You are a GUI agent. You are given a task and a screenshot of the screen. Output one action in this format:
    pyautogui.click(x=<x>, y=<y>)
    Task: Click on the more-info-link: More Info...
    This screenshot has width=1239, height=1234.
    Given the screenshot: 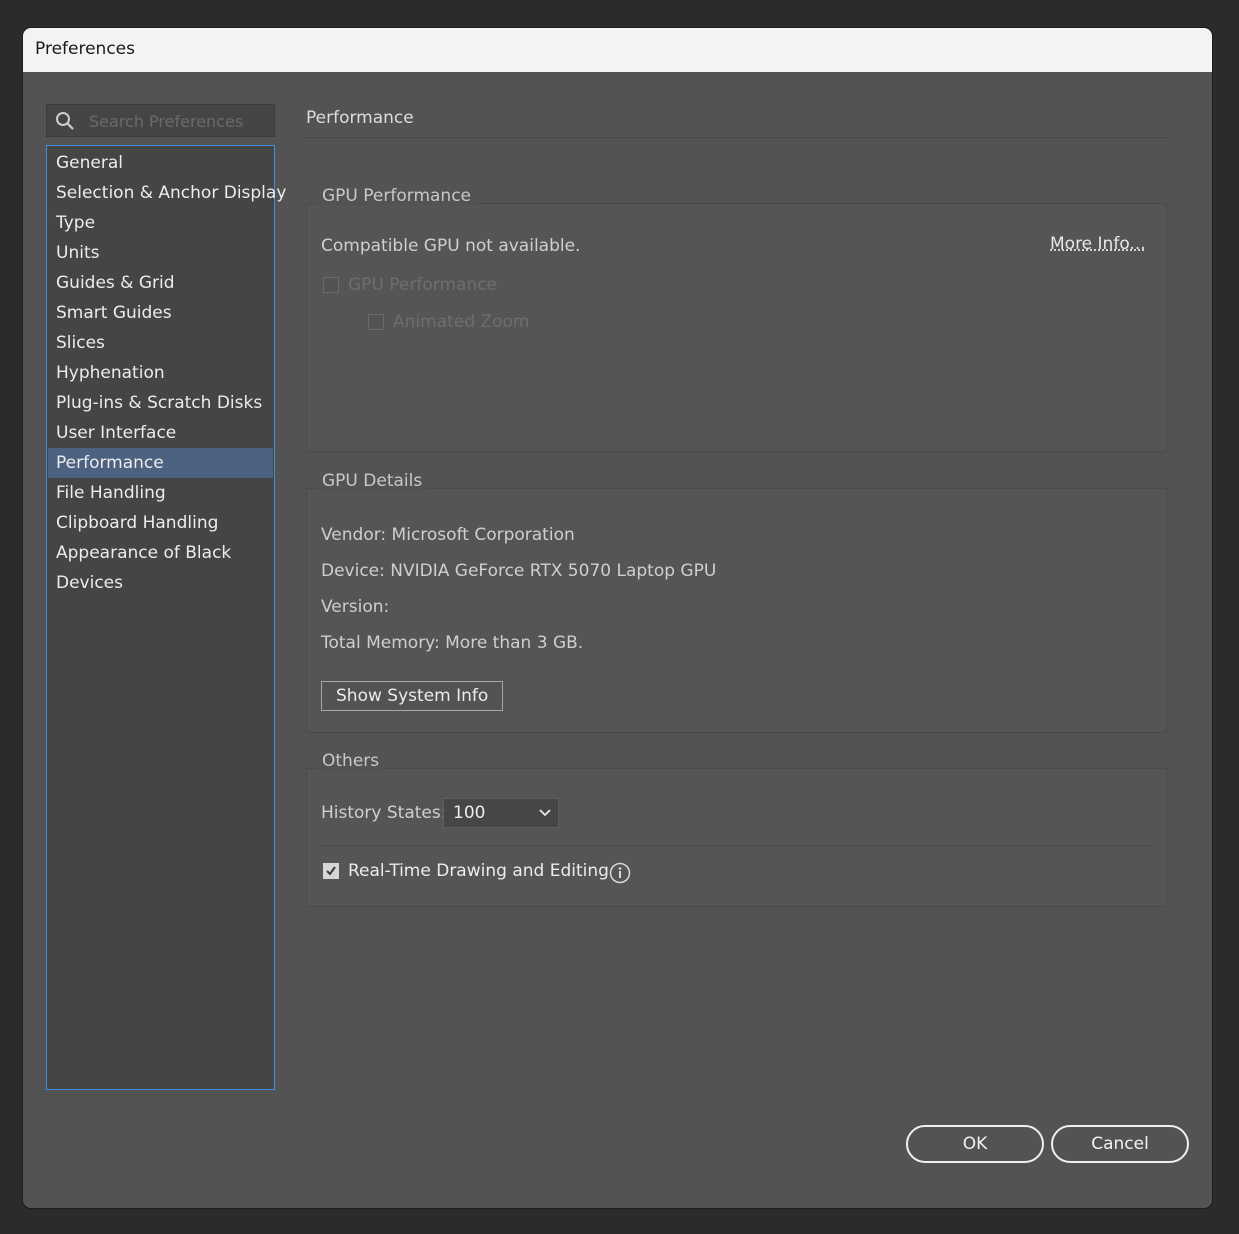 What is the action you would take?
    pyautogui.click(x=1098, y=244)
    